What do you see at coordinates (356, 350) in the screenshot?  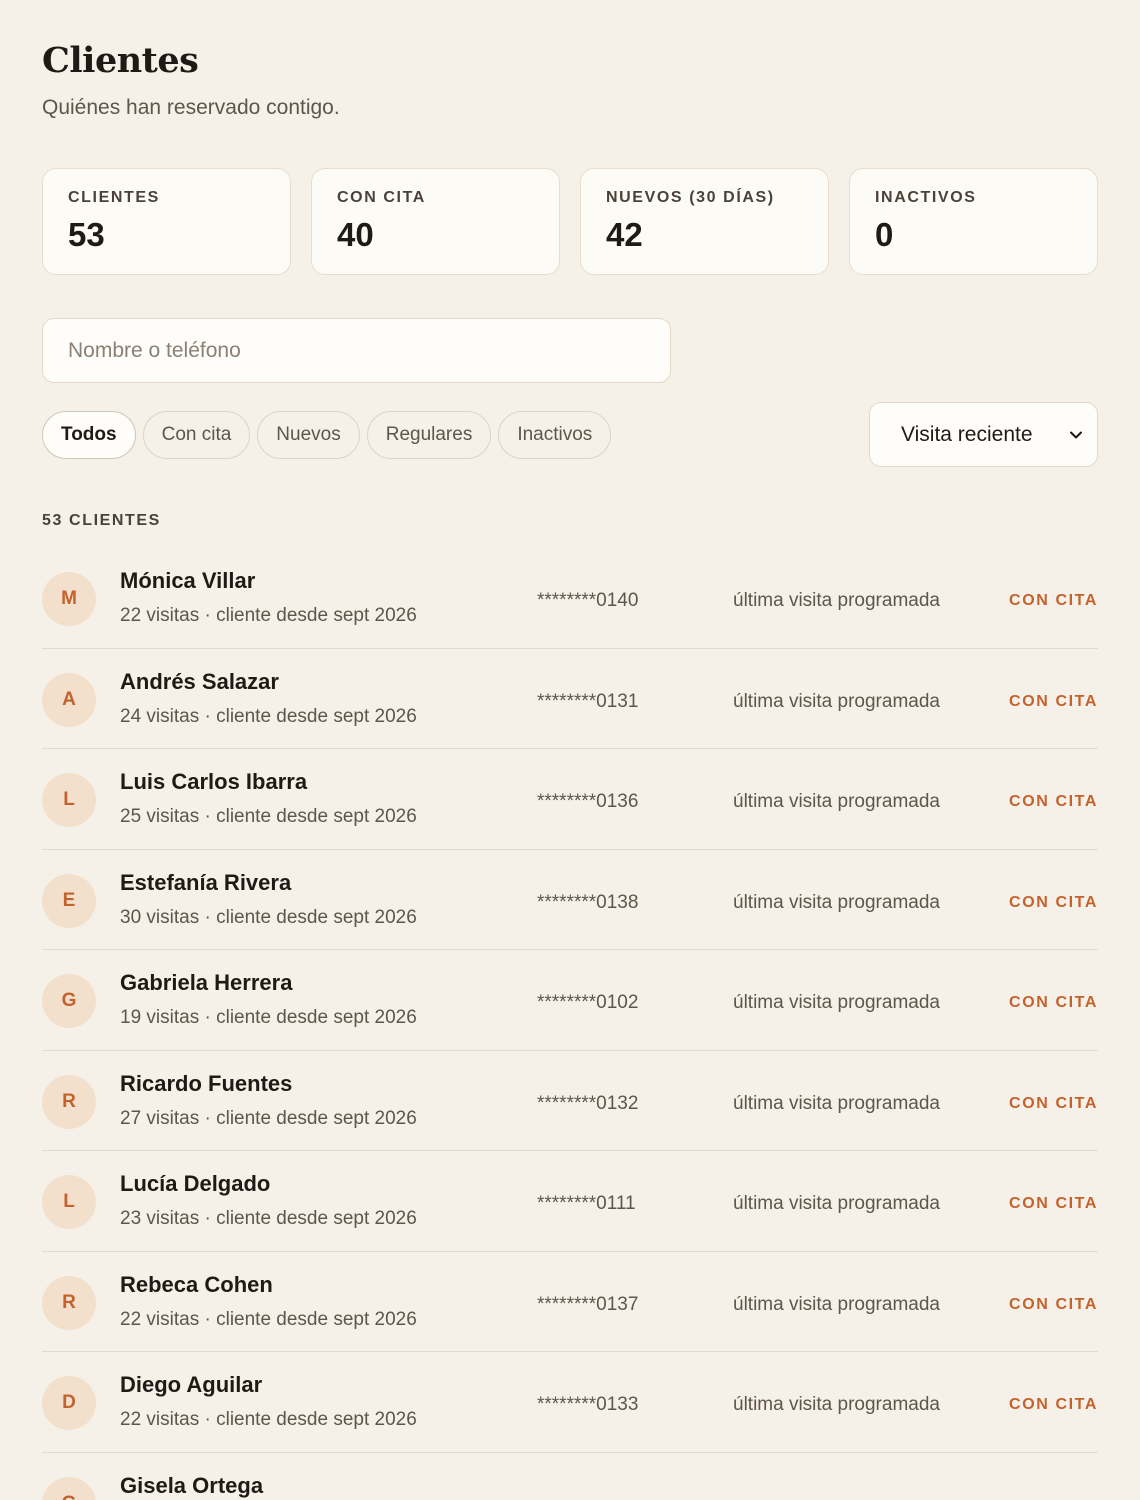 I see `search-input` at bounding box center [356, 350].